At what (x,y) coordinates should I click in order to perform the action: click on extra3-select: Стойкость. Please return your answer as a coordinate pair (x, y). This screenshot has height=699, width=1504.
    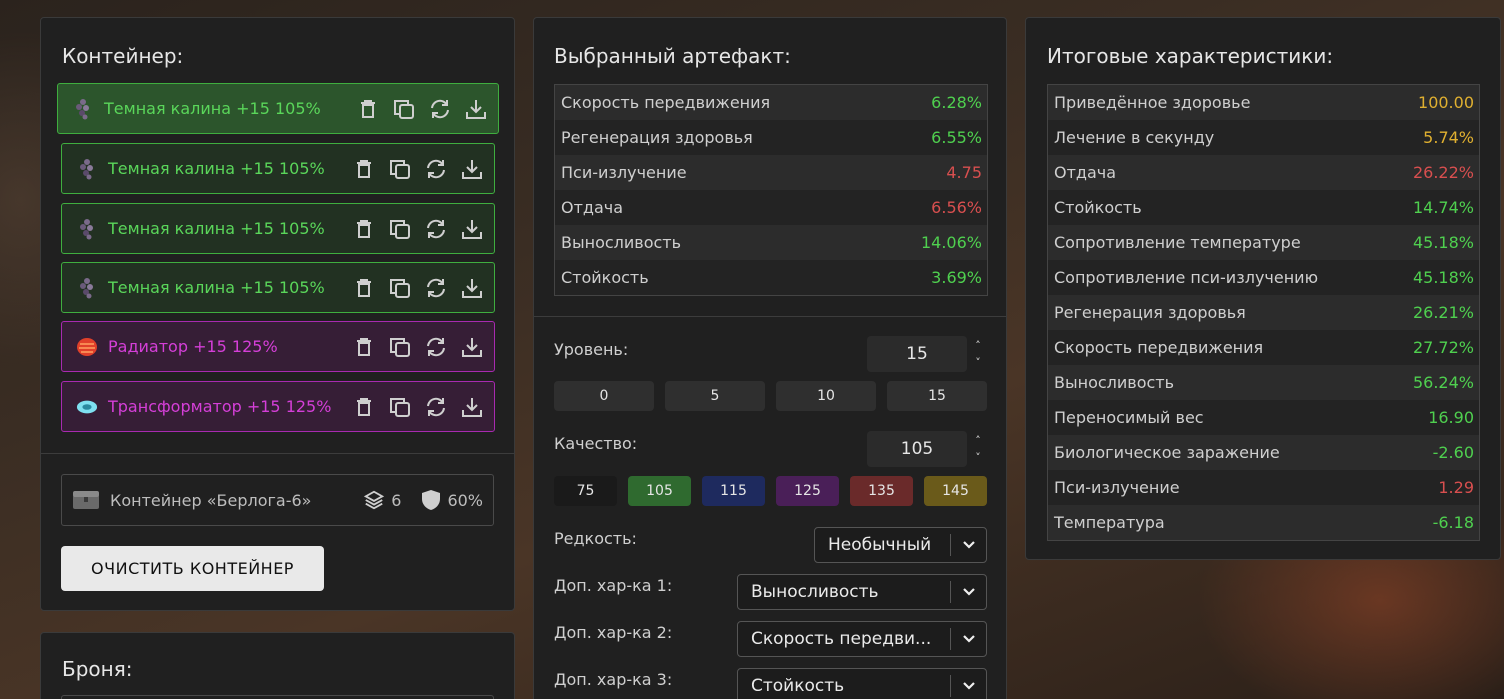
    Looking at the image, I should click on (862, 683).